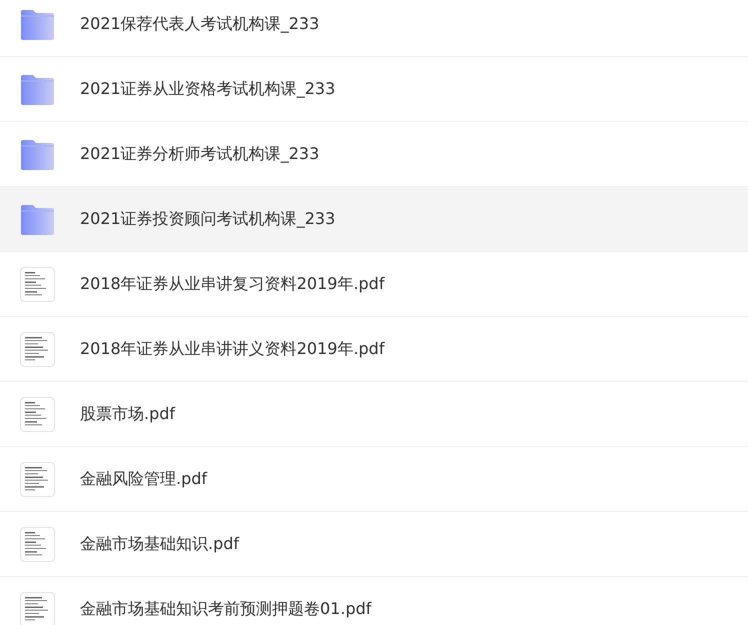 This screenshot has height=625, width=748. Describe the element at coordinates (144, 479) in the screenshot. I see `file-name: 金融风险管理.pdf` at that location.